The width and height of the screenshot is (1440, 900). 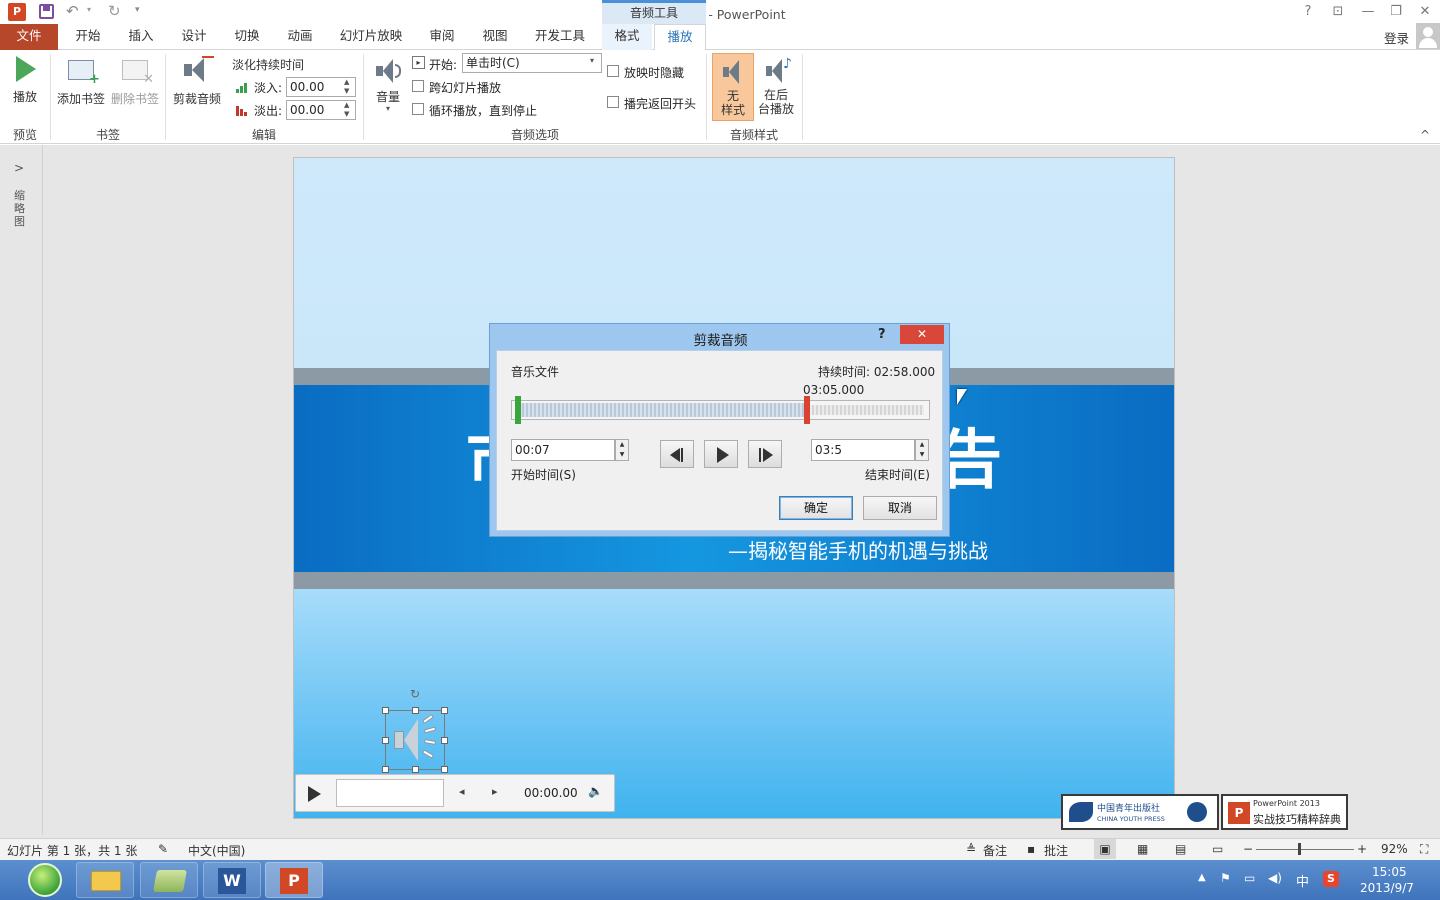 What do you see at coordinates (45, 880) in the screenshot?
I see `start-button-icon` at bounding box center [45, 880].